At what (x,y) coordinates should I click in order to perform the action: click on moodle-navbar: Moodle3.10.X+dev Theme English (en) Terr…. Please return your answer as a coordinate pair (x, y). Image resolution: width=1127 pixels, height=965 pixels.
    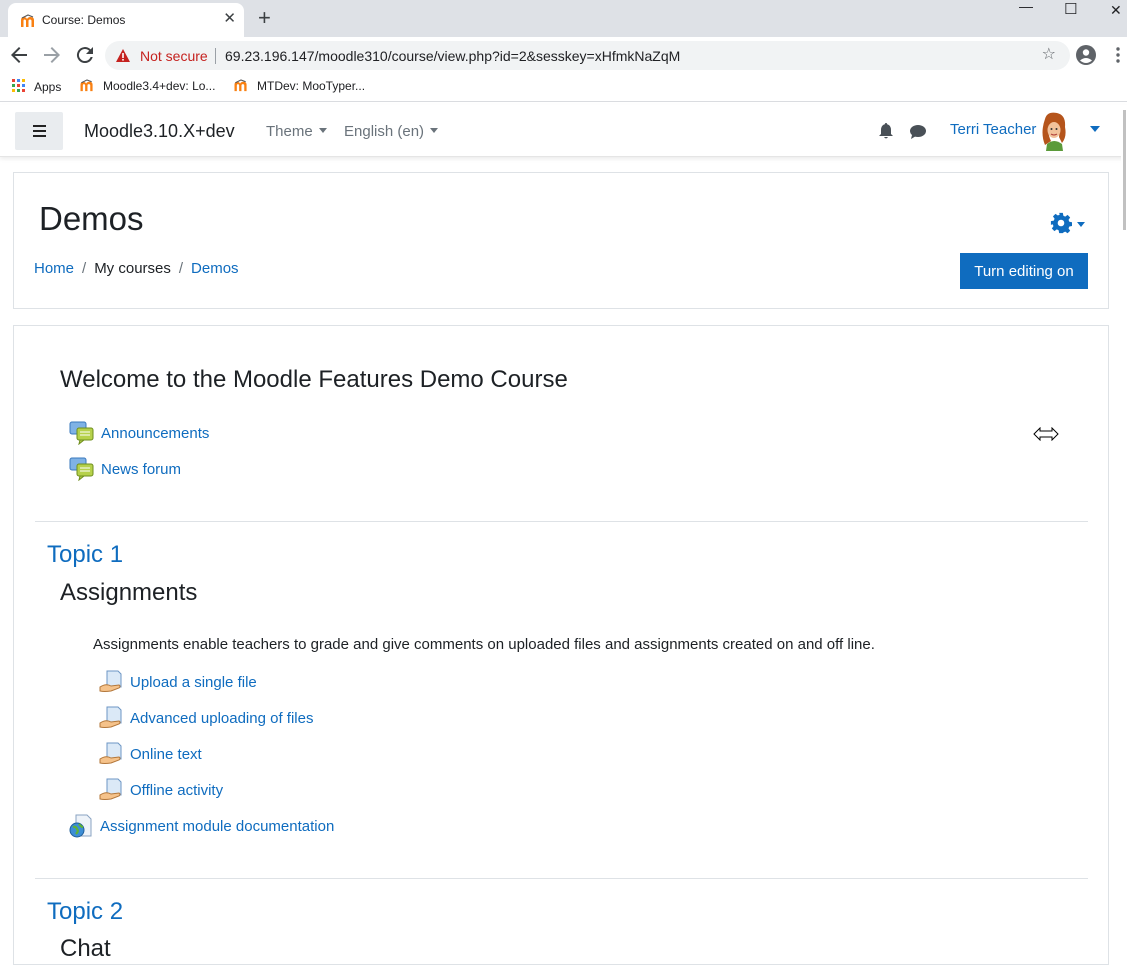
    Looking at the image, I should click on (563, 131).